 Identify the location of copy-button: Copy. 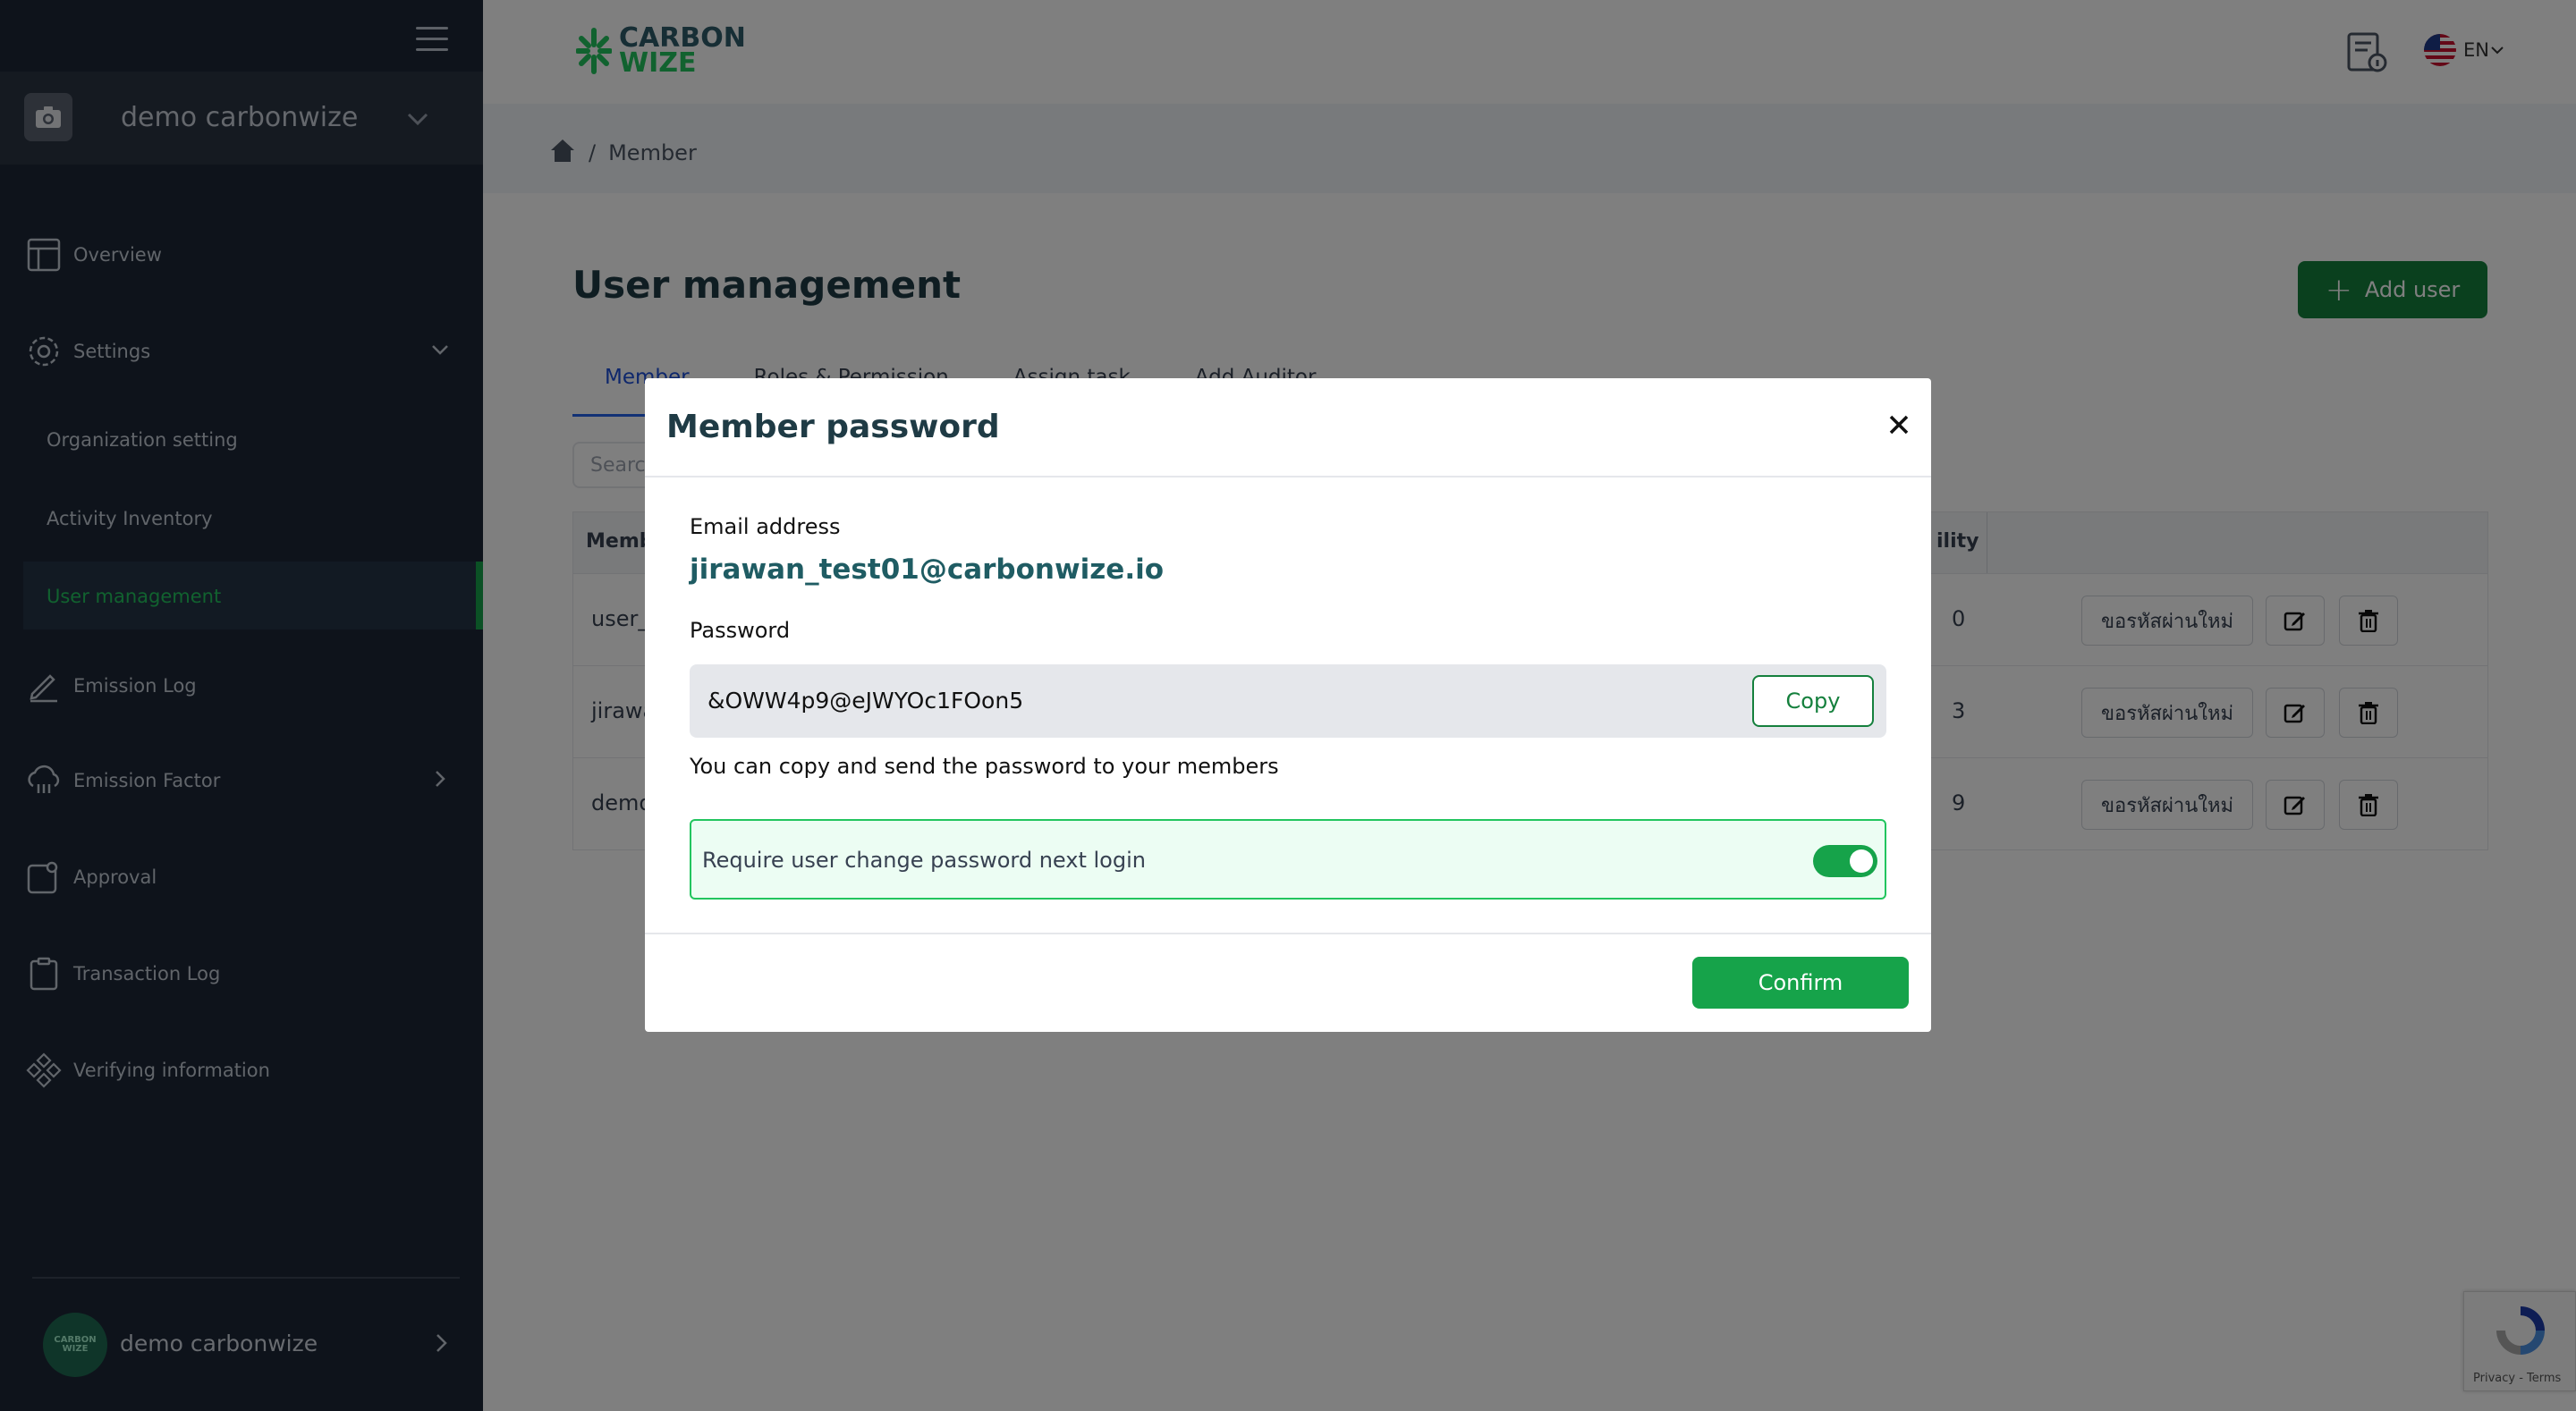
(1813, 701).